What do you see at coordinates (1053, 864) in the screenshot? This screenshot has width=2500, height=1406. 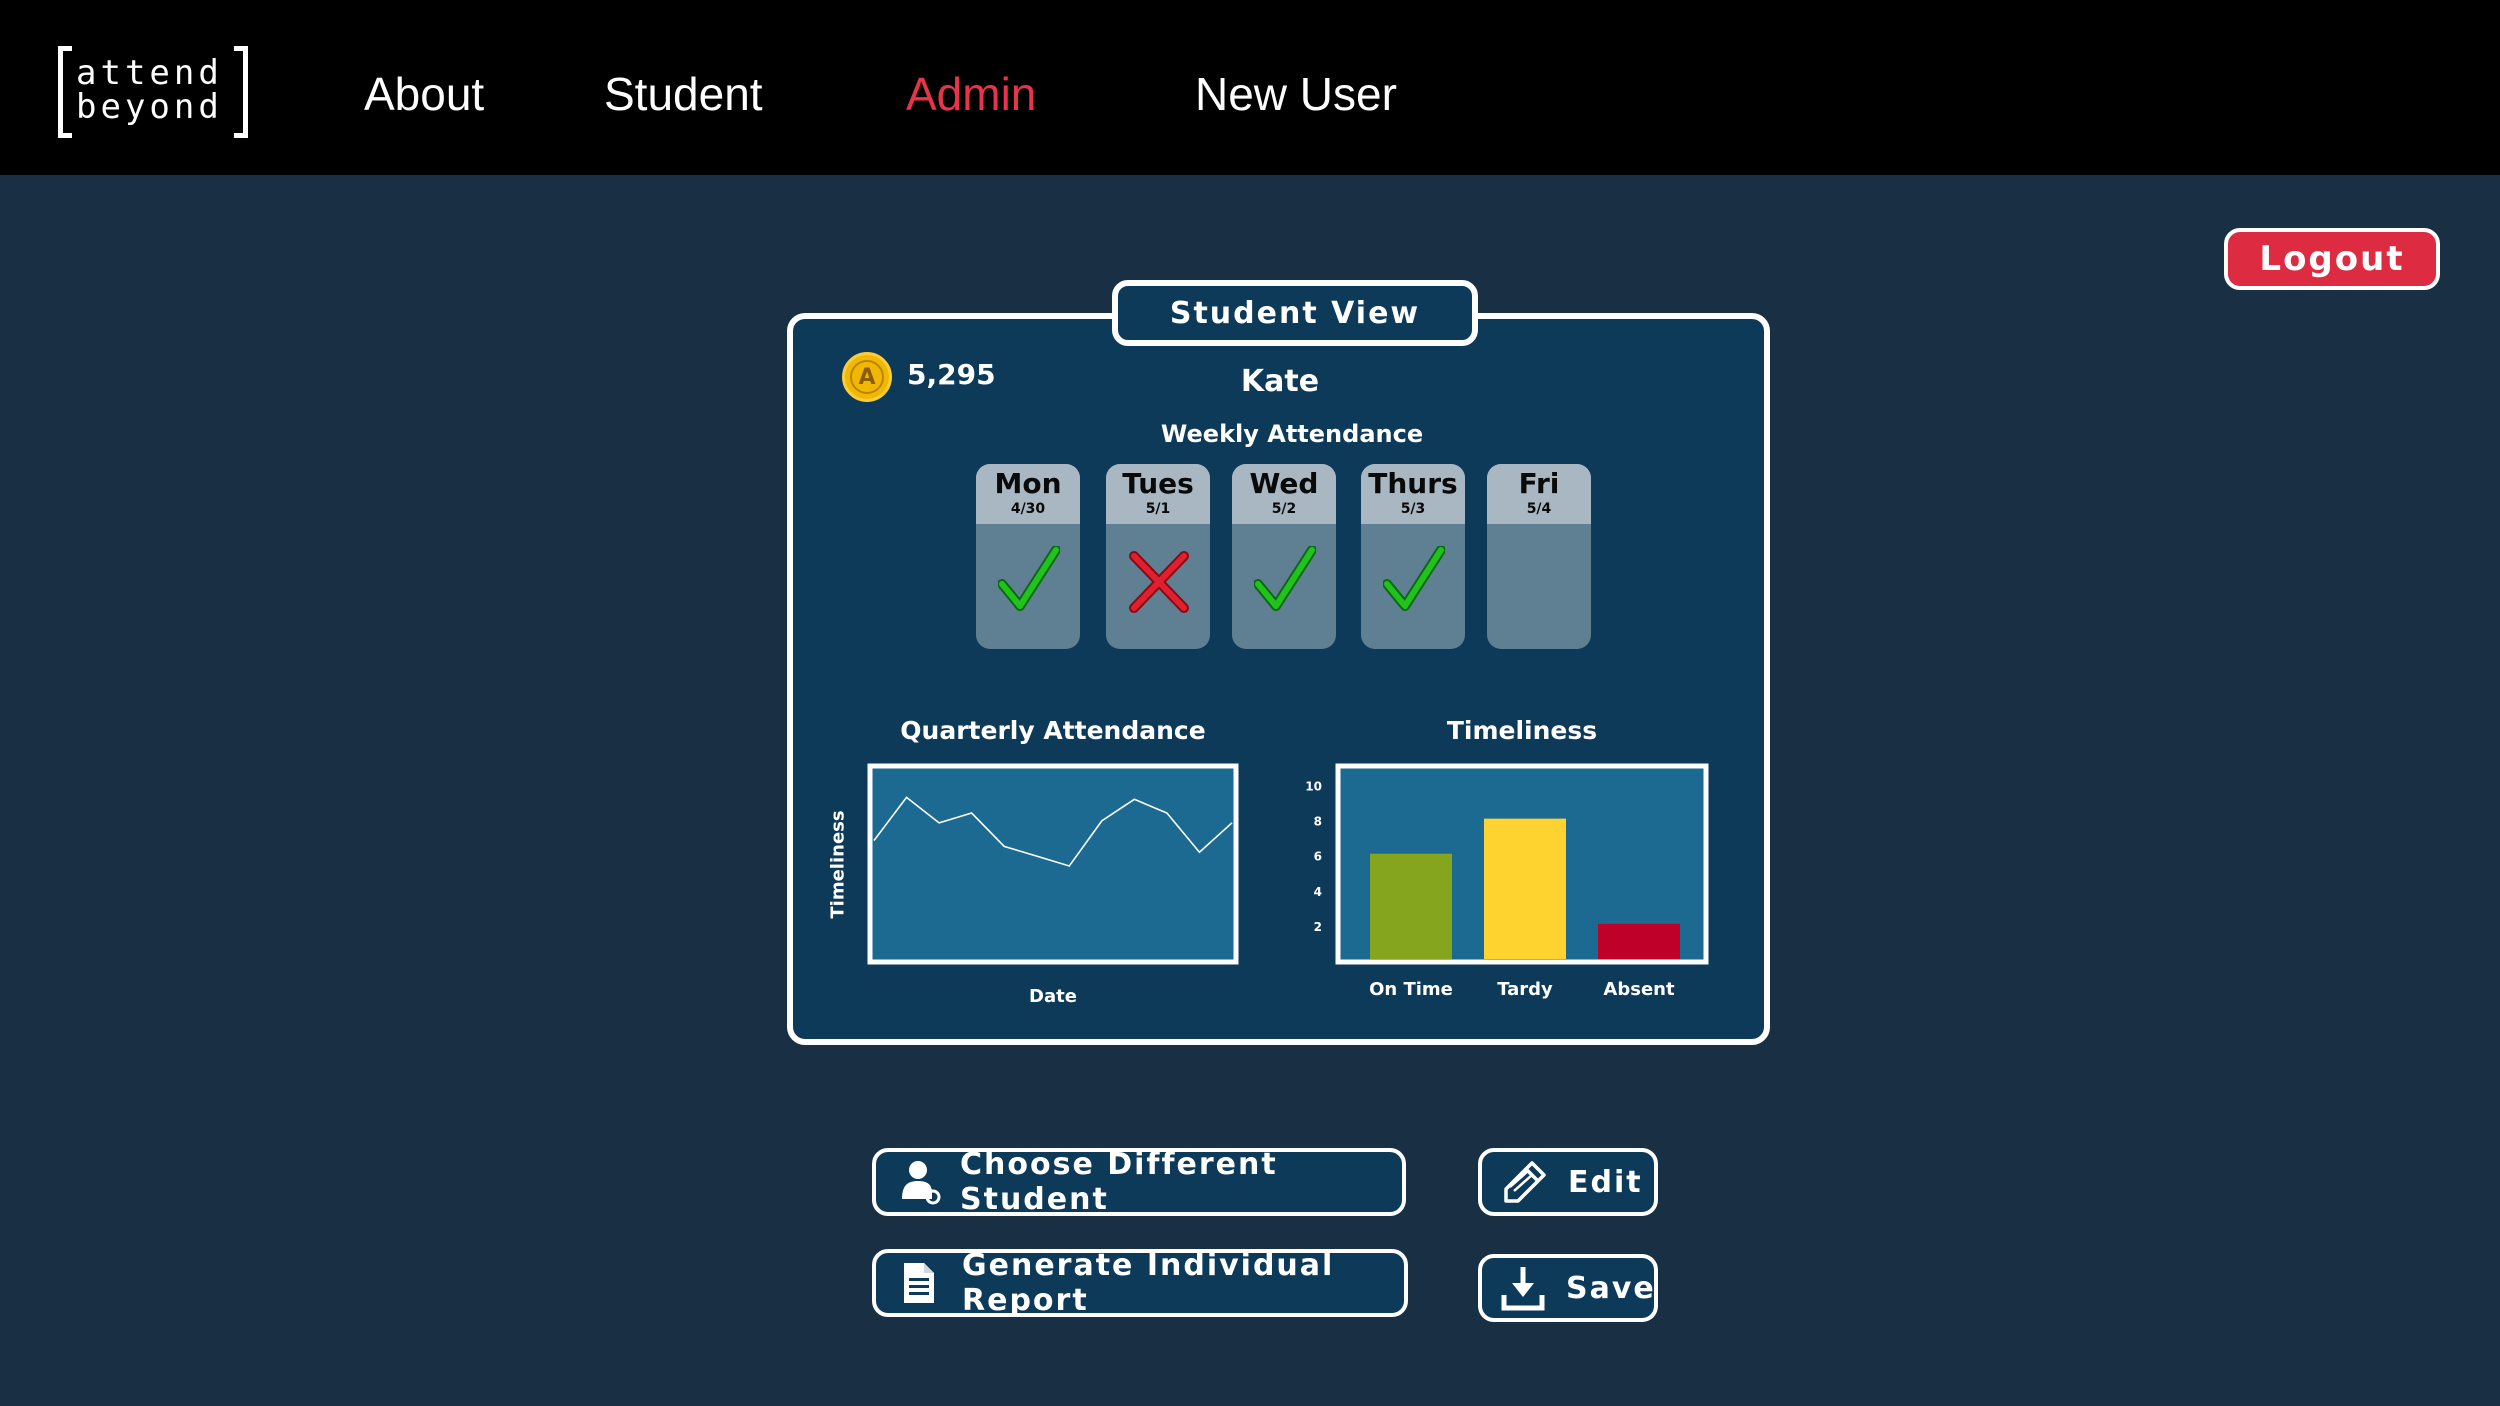 I see `line-chart-plot-area` at bounding box center [1053, 864].